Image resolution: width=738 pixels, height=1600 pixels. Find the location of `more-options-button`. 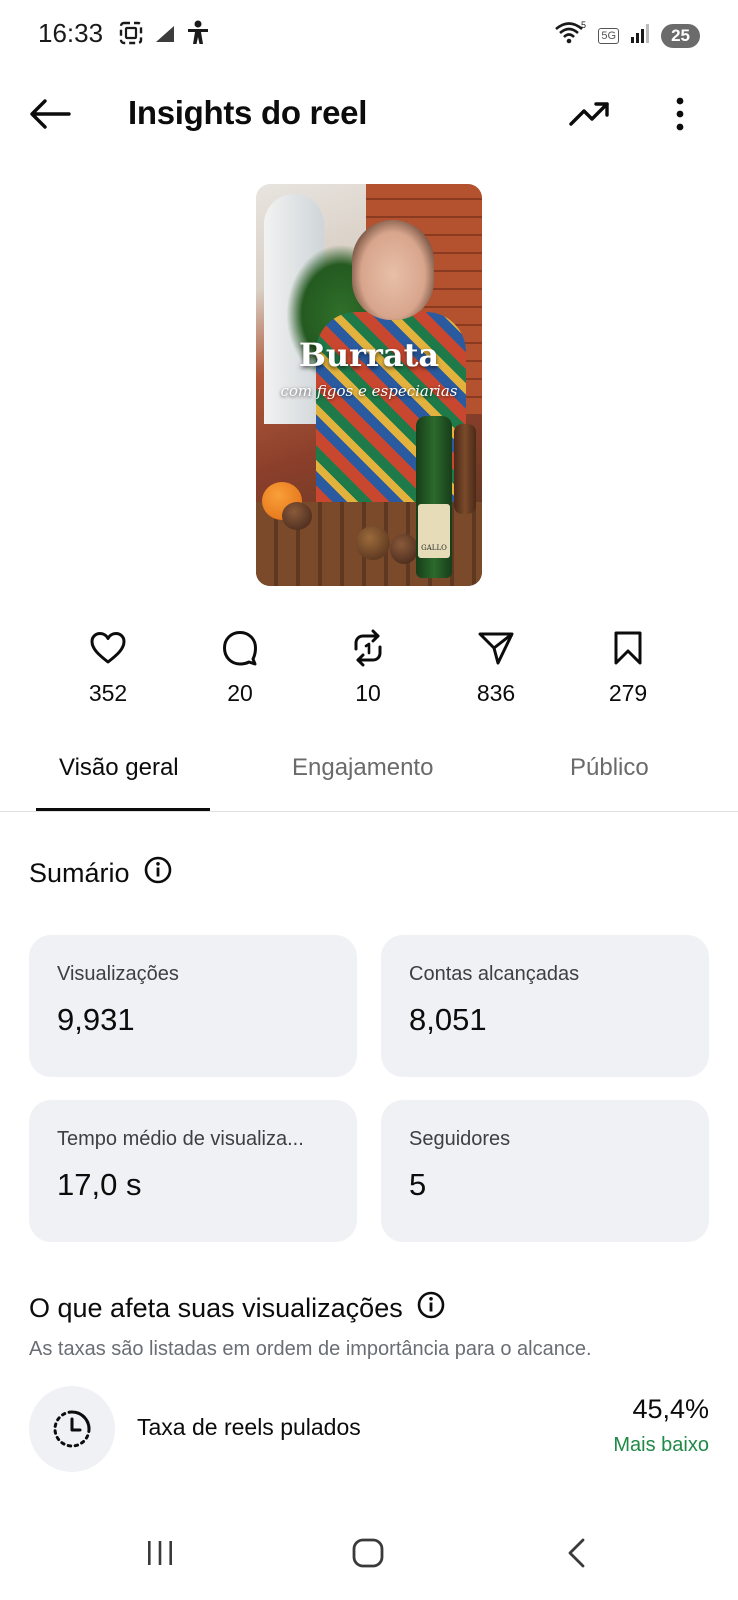

more-options-button is located at coordinates (680, 116).